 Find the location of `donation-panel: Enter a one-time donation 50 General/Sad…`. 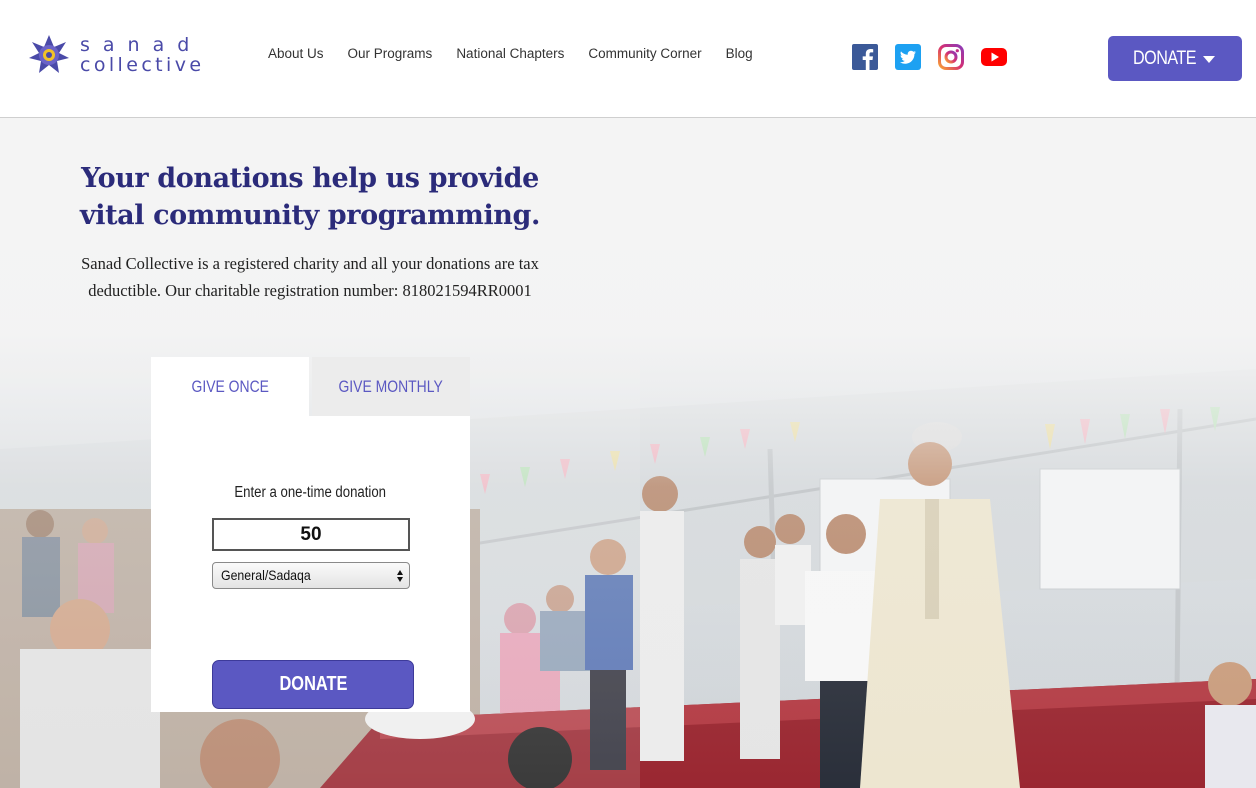

donation-panel: Enter a one-time donation 50 General/Sad… is located at coordinates (310, 564).